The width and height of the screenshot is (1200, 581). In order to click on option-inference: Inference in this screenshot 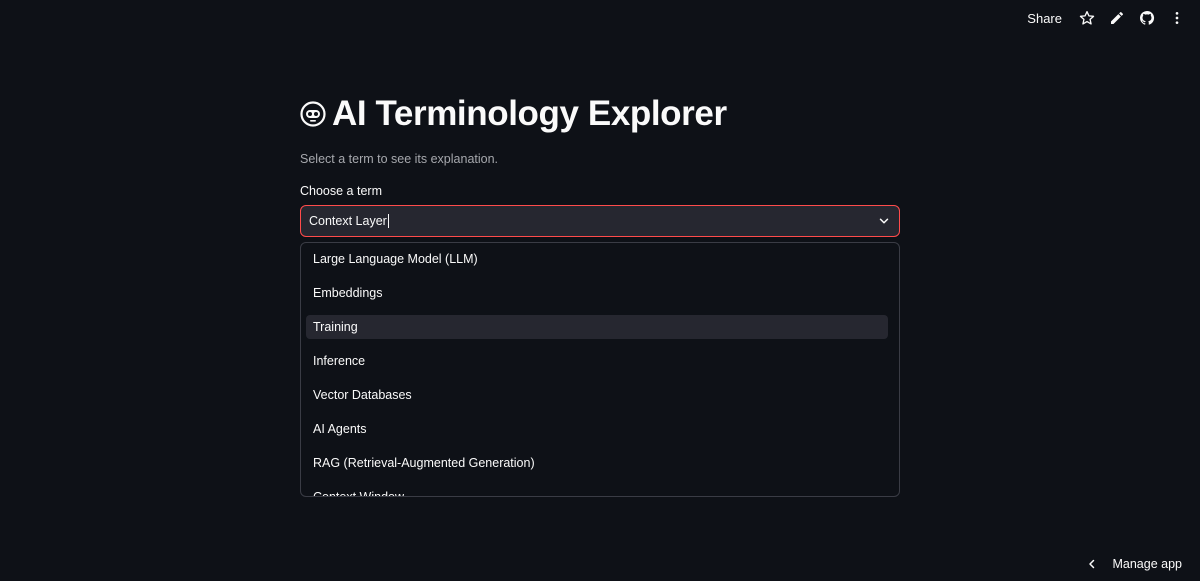, I will do `click(597, 361)`.